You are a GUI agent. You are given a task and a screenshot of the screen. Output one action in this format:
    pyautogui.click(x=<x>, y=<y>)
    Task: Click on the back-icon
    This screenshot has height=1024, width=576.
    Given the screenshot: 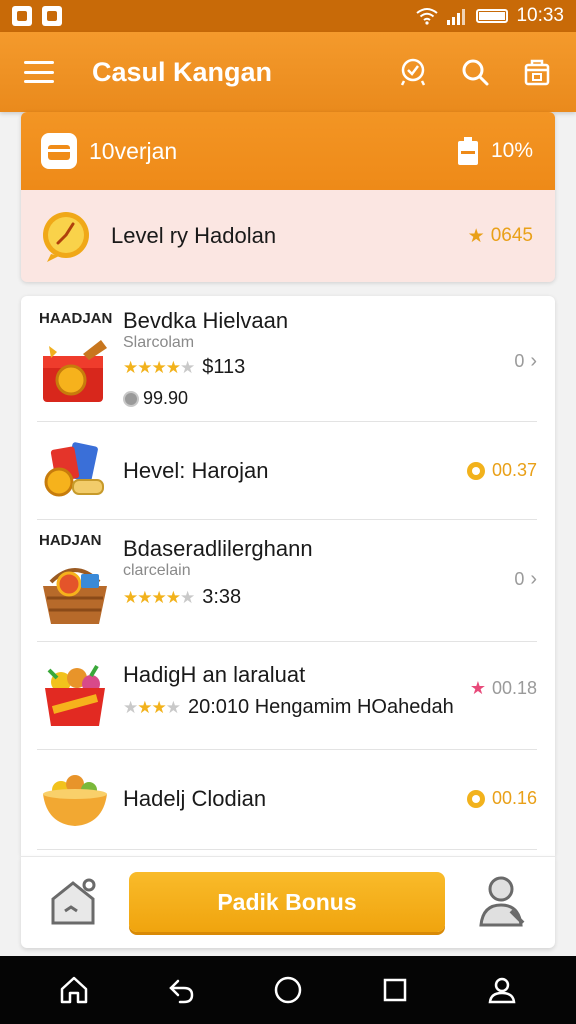 What is the action you would take?
    pyautogui.click(x=181, y=990)
    